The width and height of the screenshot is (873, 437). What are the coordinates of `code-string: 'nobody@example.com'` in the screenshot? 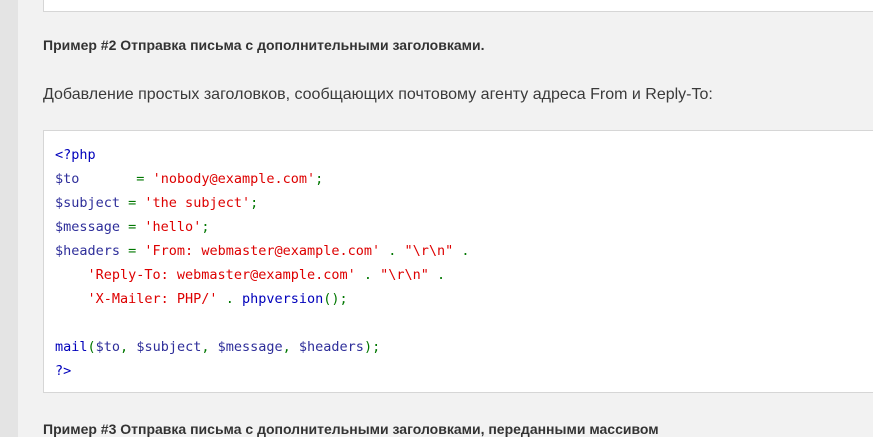 It's located at (234, 179).